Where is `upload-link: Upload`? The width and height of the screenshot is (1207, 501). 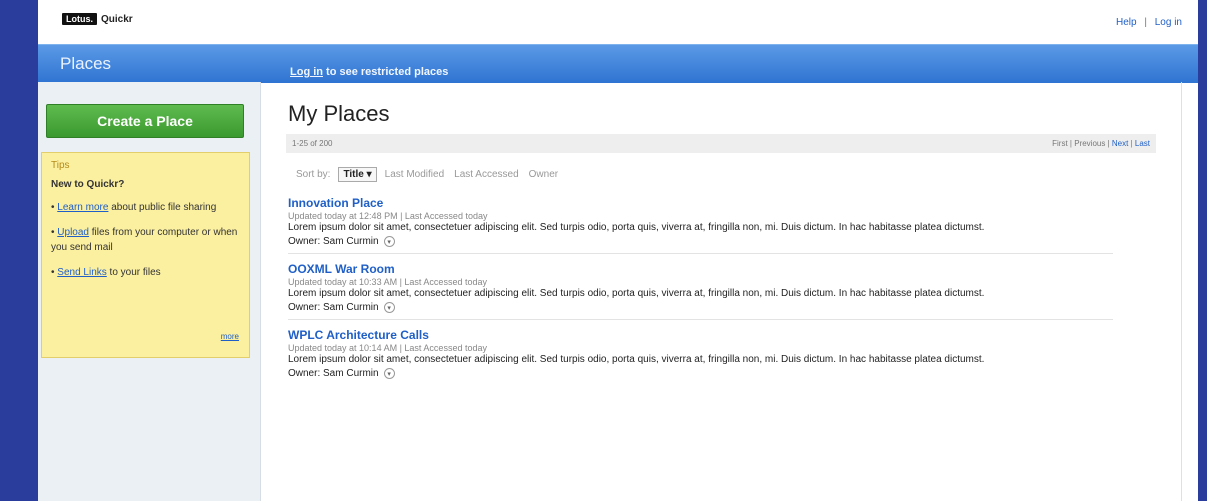
upload-link: Upload is located at coordinates (73, 232).